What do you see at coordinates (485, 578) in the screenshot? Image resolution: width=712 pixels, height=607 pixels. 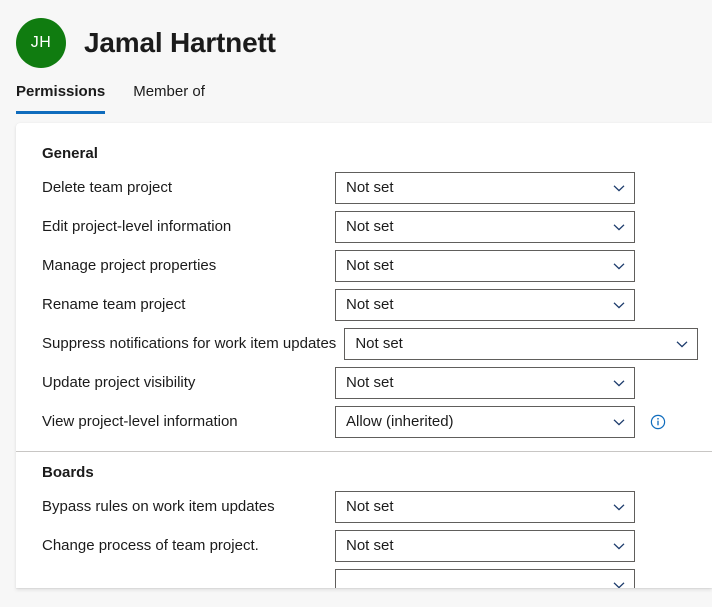 I see `permission-dropdown` at bounding box center [485, 578].